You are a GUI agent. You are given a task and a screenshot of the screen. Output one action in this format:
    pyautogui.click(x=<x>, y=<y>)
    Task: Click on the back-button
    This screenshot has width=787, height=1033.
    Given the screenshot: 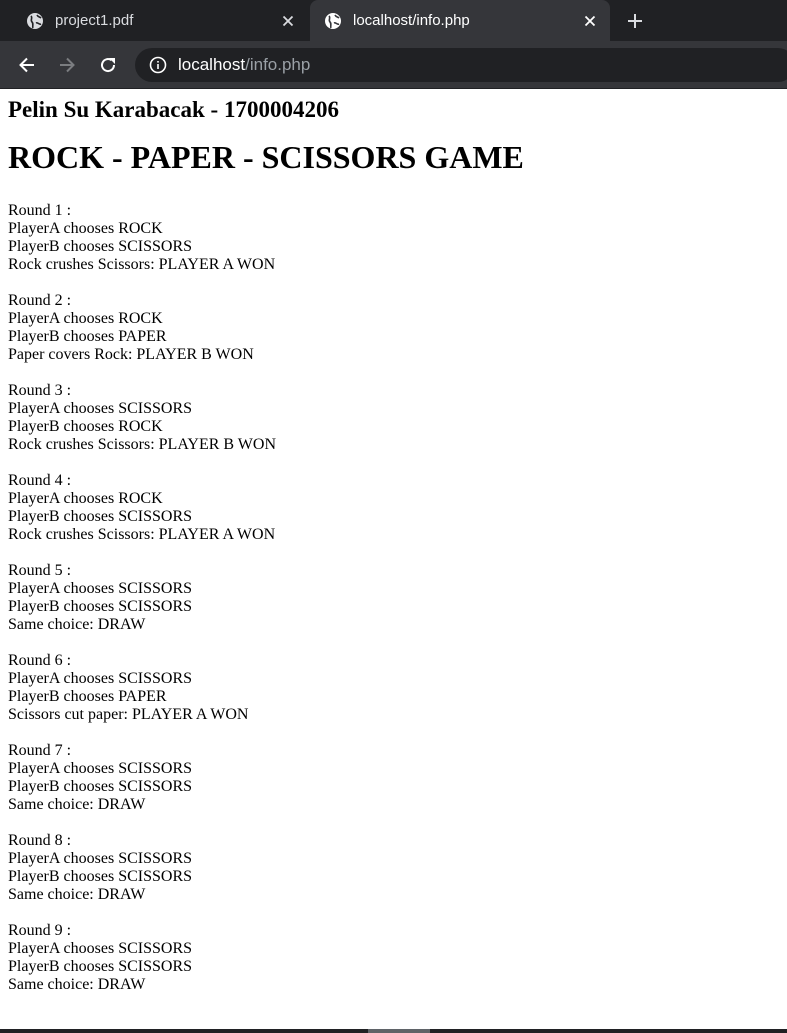 What is the action you would take?
    pyautogui.click(x=27, y=65)
    